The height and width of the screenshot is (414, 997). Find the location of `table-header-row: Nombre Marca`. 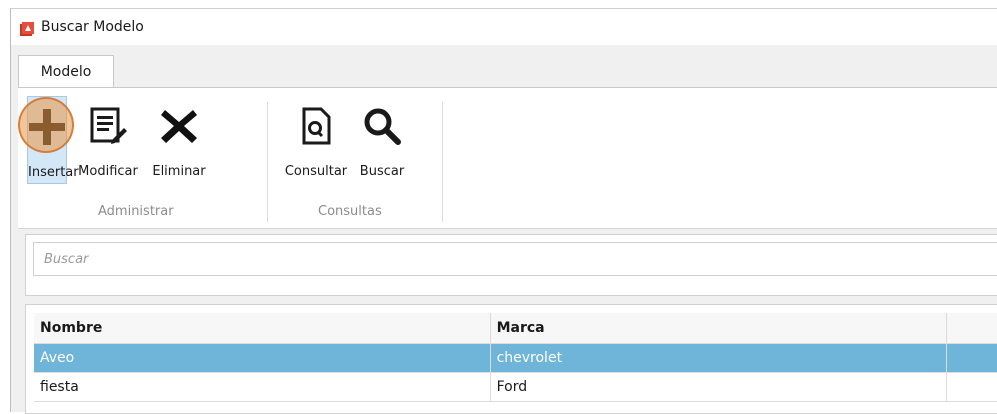

table-header-row: Nombre Marca is located at coordinates (515, 328).